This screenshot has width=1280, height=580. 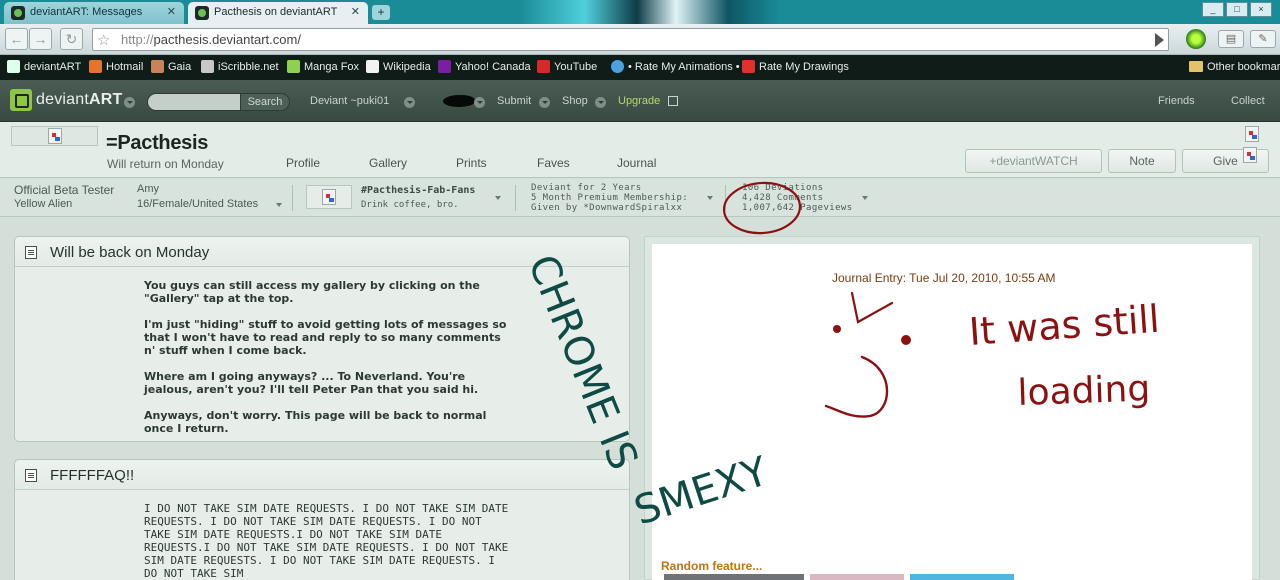 I want to click on tab-prints: Prints, so click(x=471, y=163).